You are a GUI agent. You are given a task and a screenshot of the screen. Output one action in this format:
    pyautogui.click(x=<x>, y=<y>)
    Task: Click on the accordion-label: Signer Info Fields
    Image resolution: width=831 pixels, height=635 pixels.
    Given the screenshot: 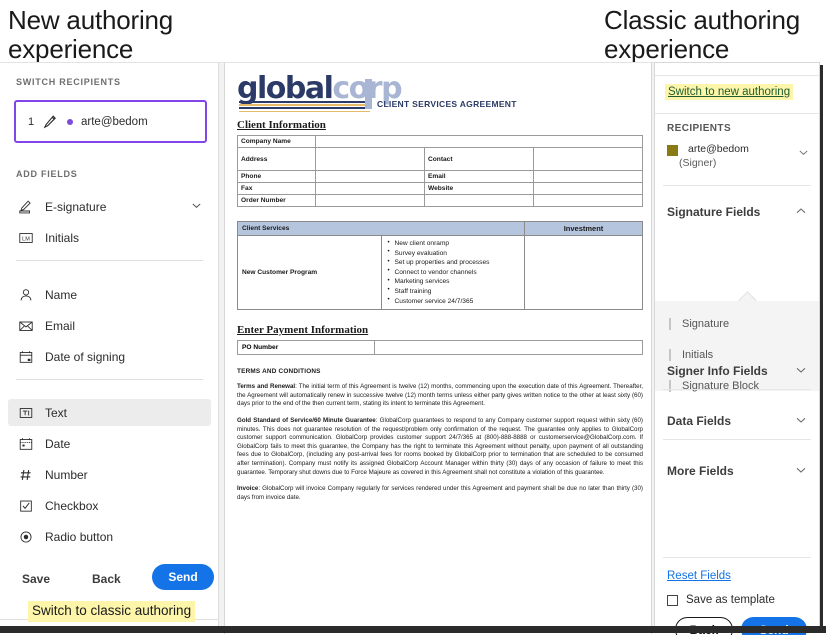 What is the action you would take?
    pyautogui.click(x=717, y=371)
    